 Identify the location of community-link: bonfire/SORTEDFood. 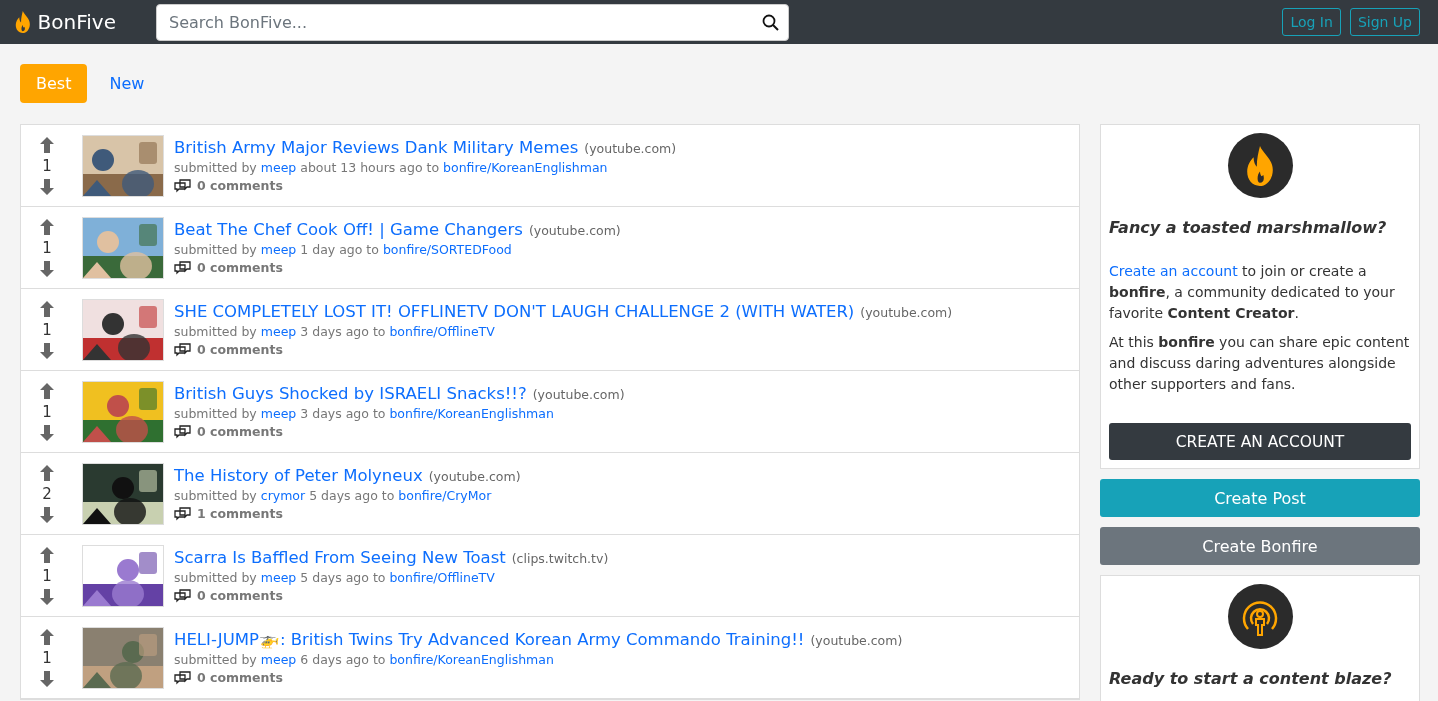
(447, 249).